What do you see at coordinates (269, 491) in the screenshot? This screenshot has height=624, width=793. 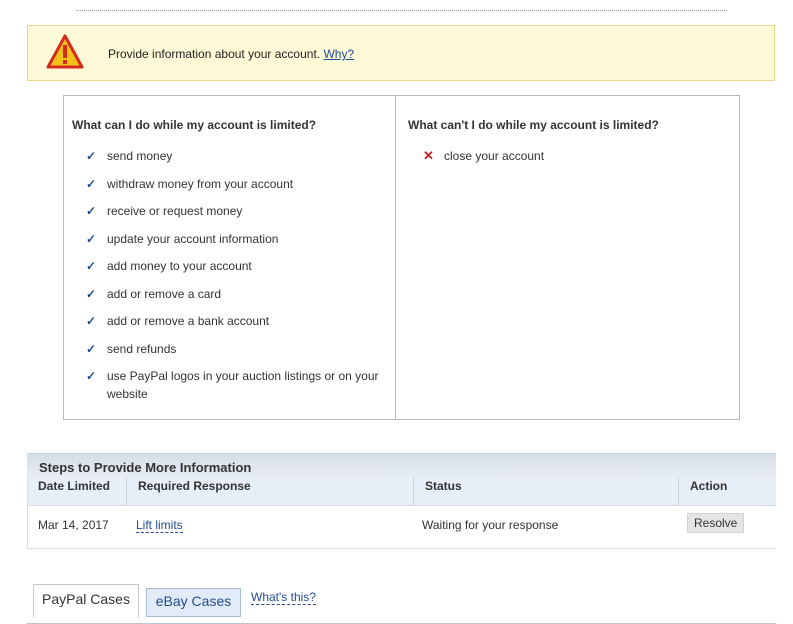 I see `col-required-response: Required Response` at bounding box center [269, 491].